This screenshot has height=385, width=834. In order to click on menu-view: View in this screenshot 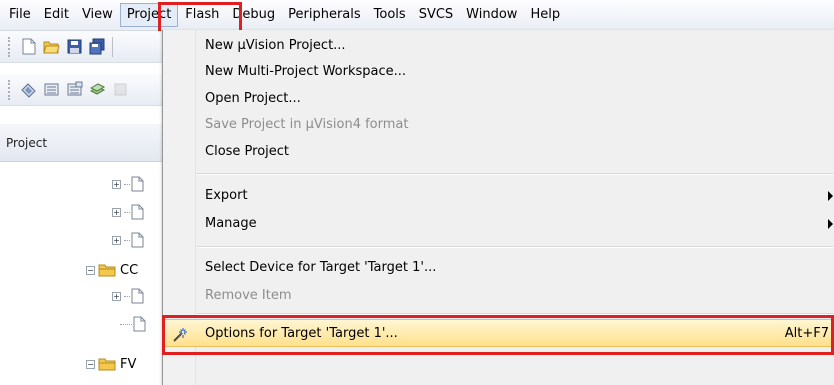, I will do `click(97, 15)`.